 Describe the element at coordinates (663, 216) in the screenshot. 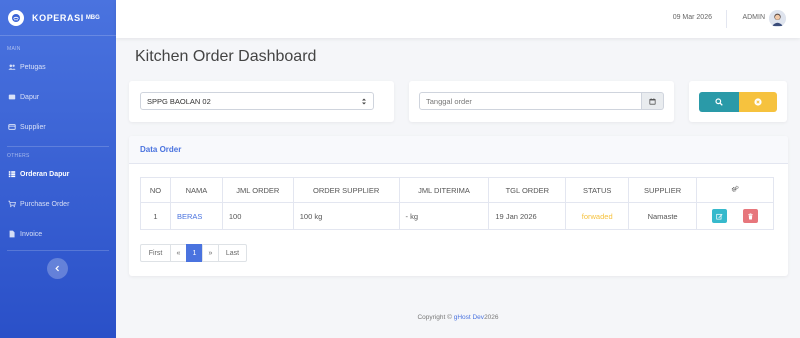

I see `cell-supplier: Namaste` at that location.